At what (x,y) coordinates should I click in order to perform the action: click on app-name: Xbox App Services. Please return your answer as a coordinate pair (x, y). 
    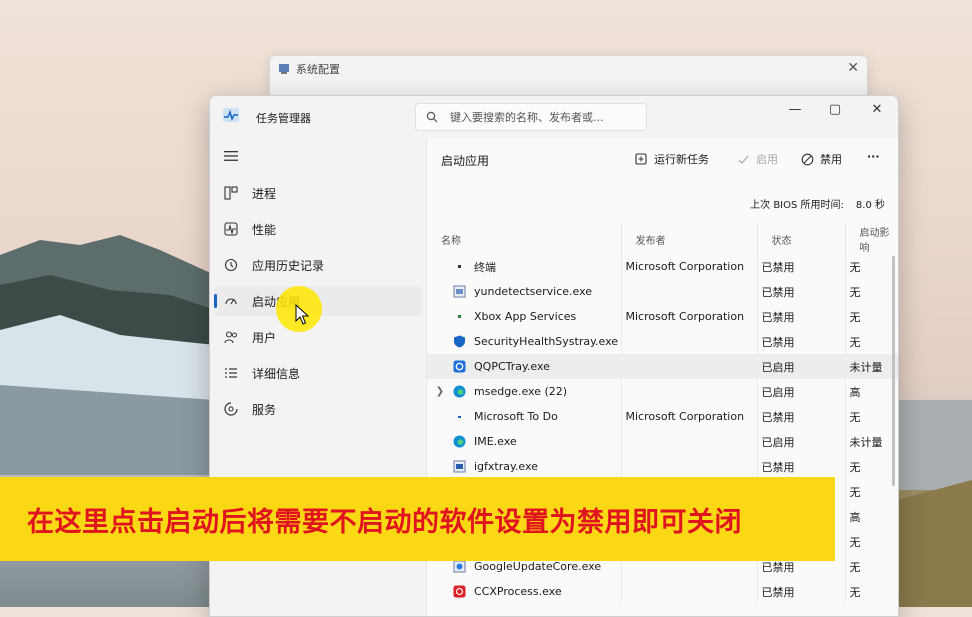
    Looking at the image, I should click on (525, 316).